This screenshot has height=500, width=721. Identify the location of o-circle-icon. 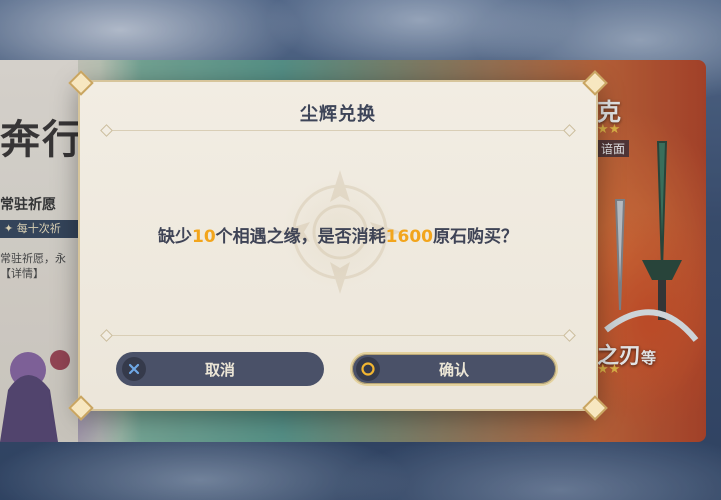
(368, 369).